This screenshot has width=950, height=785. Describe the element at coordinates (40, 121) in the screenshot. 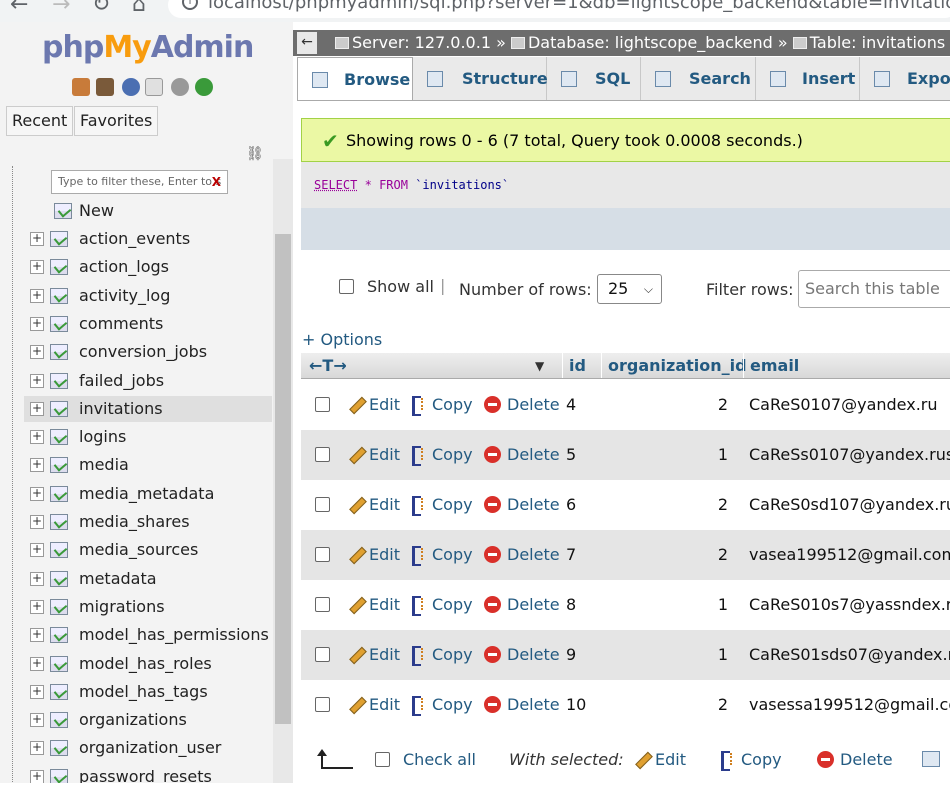

I see `recent-button: Recent` at that location.